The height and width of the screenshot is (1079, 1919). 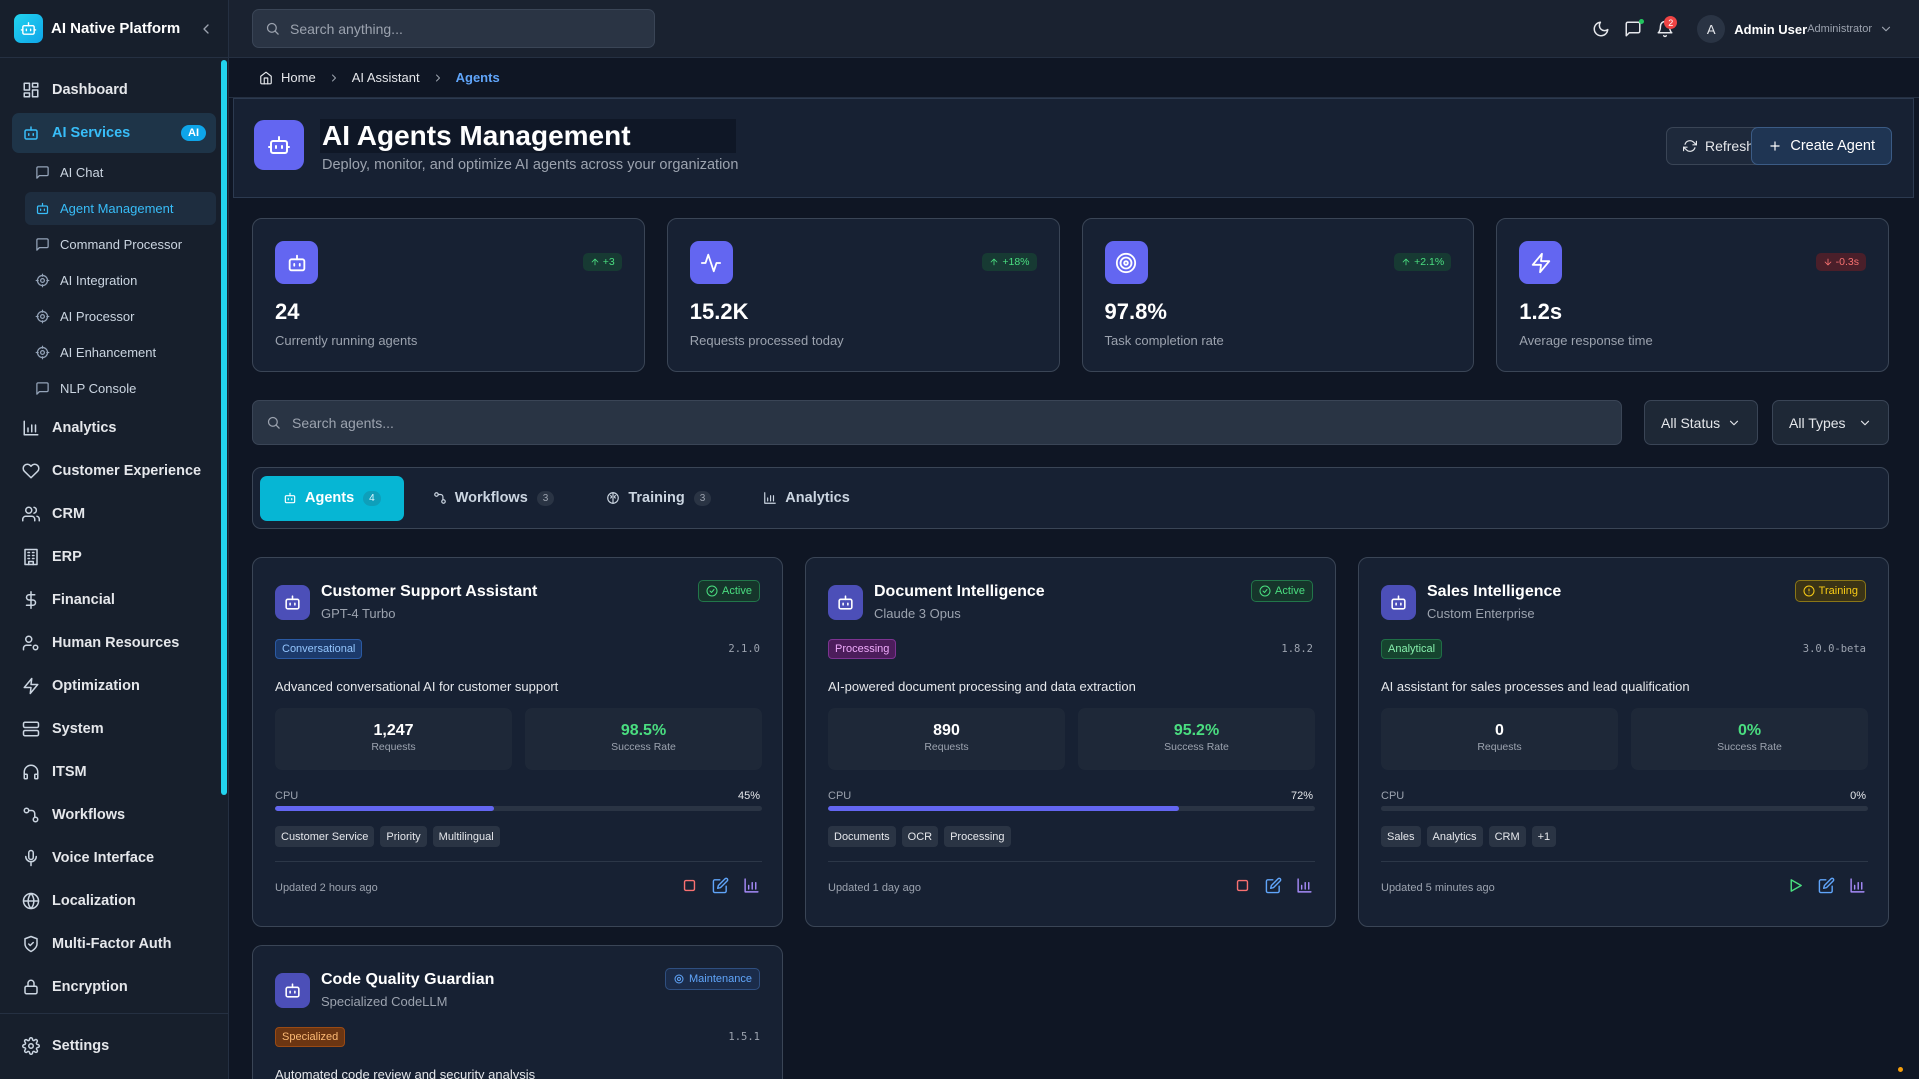 What do you see at coordinates (120, 172) in the screenshot?
I see `sidebar-subitem-ai-chat: AI Chat` at bounding box center [120, 172].